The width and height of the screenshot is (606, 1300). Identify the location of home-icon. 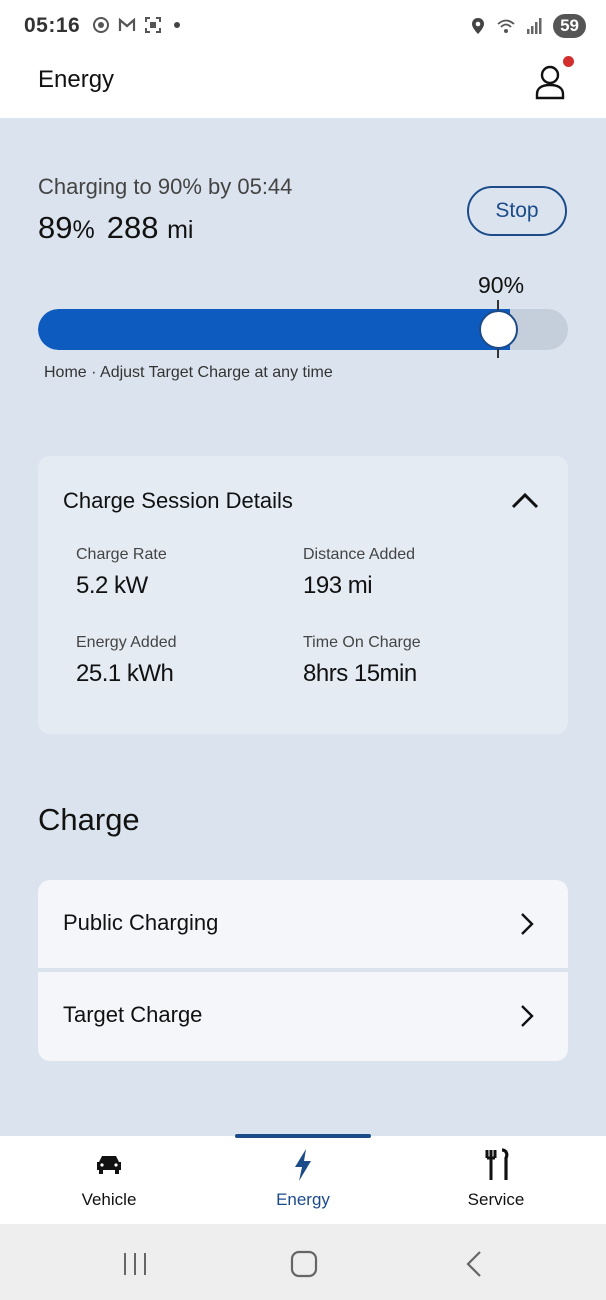
(304, 1264).